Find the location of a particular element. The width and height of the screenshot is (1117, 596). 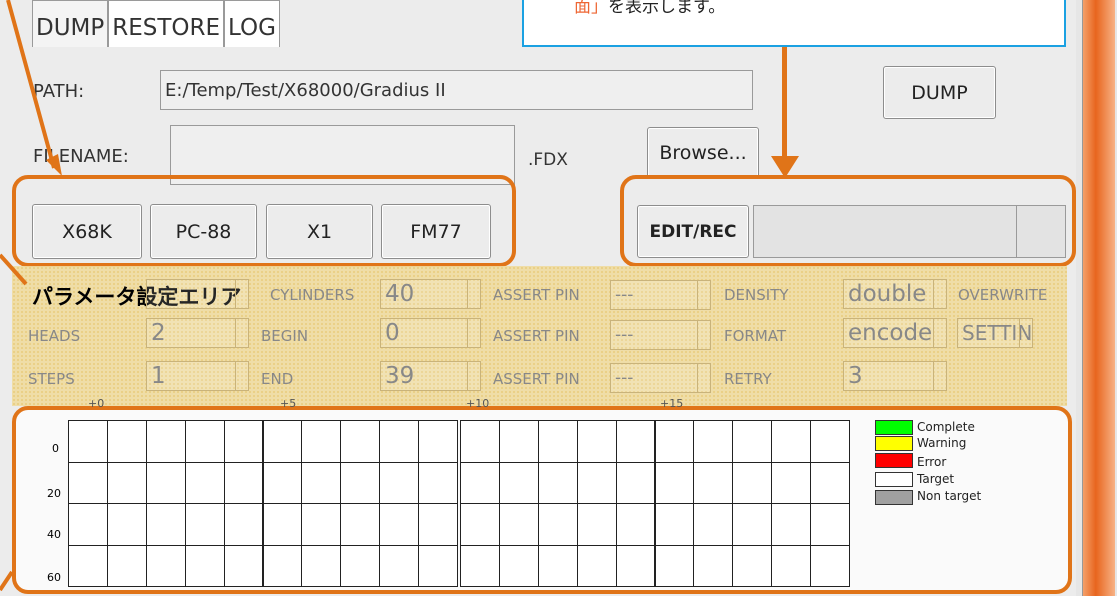

assert-pin-field-1: --- is located at coordinates (660, 295).